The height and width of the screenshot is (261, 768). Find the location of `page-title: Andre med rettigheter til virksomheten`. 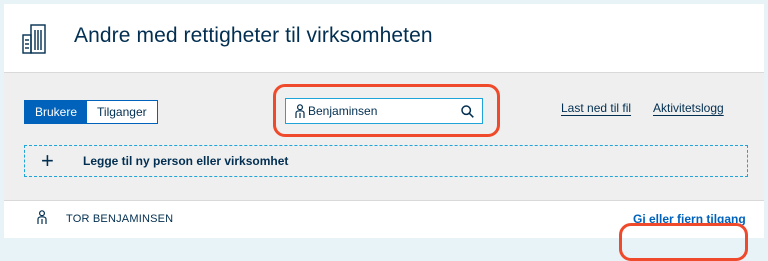

page-title: Andre med rettigheter til virksomheten is located at coordinates (253, 35).